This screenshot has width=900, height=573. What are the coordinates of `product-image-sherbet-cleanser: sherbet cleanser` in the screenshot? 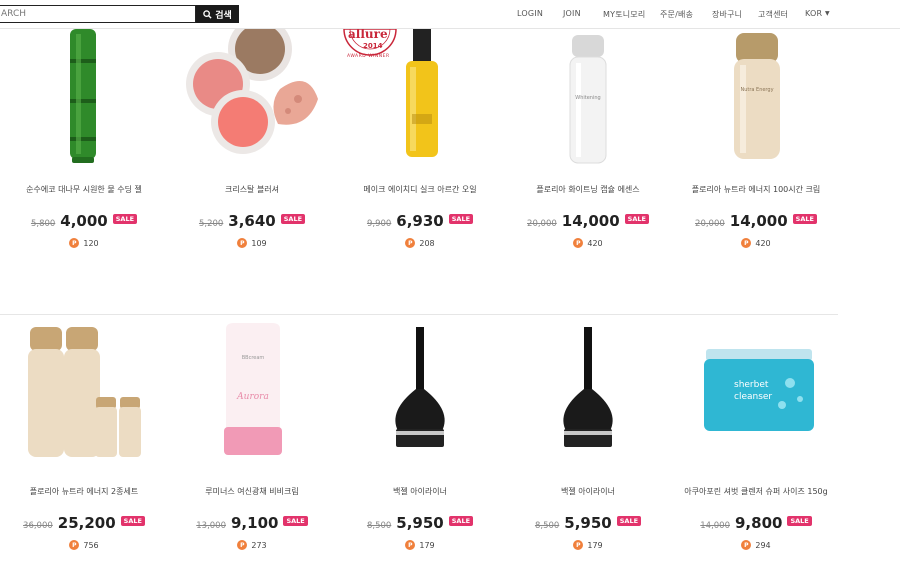 It's located at (759, 390).